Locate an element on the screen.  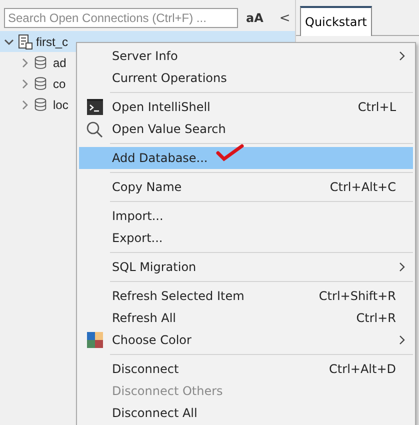
menu-label: Open IntelliShell is located at coordinates (161, 107).